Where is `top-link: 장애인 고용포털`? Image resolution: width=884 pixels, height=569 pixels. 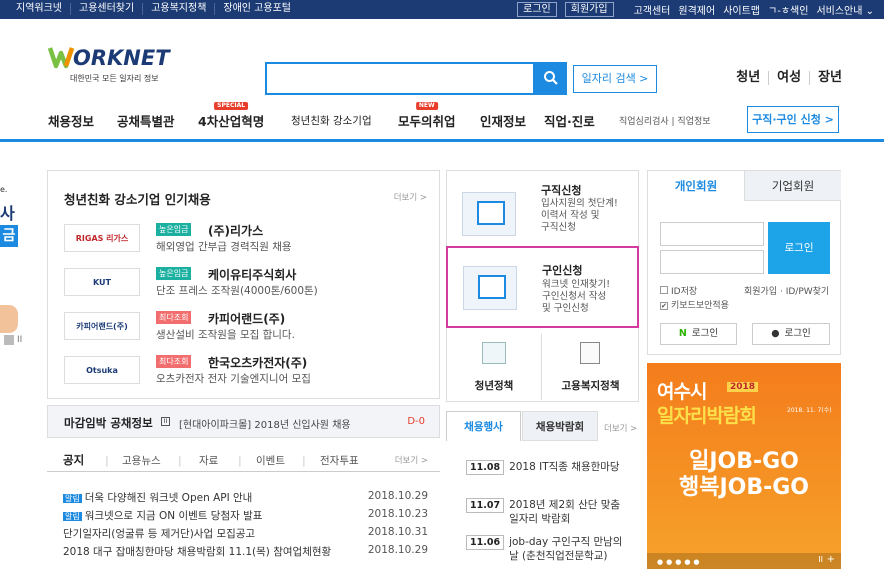
top-link: 장애인 고용포털 is located at coordinates (257, 9).